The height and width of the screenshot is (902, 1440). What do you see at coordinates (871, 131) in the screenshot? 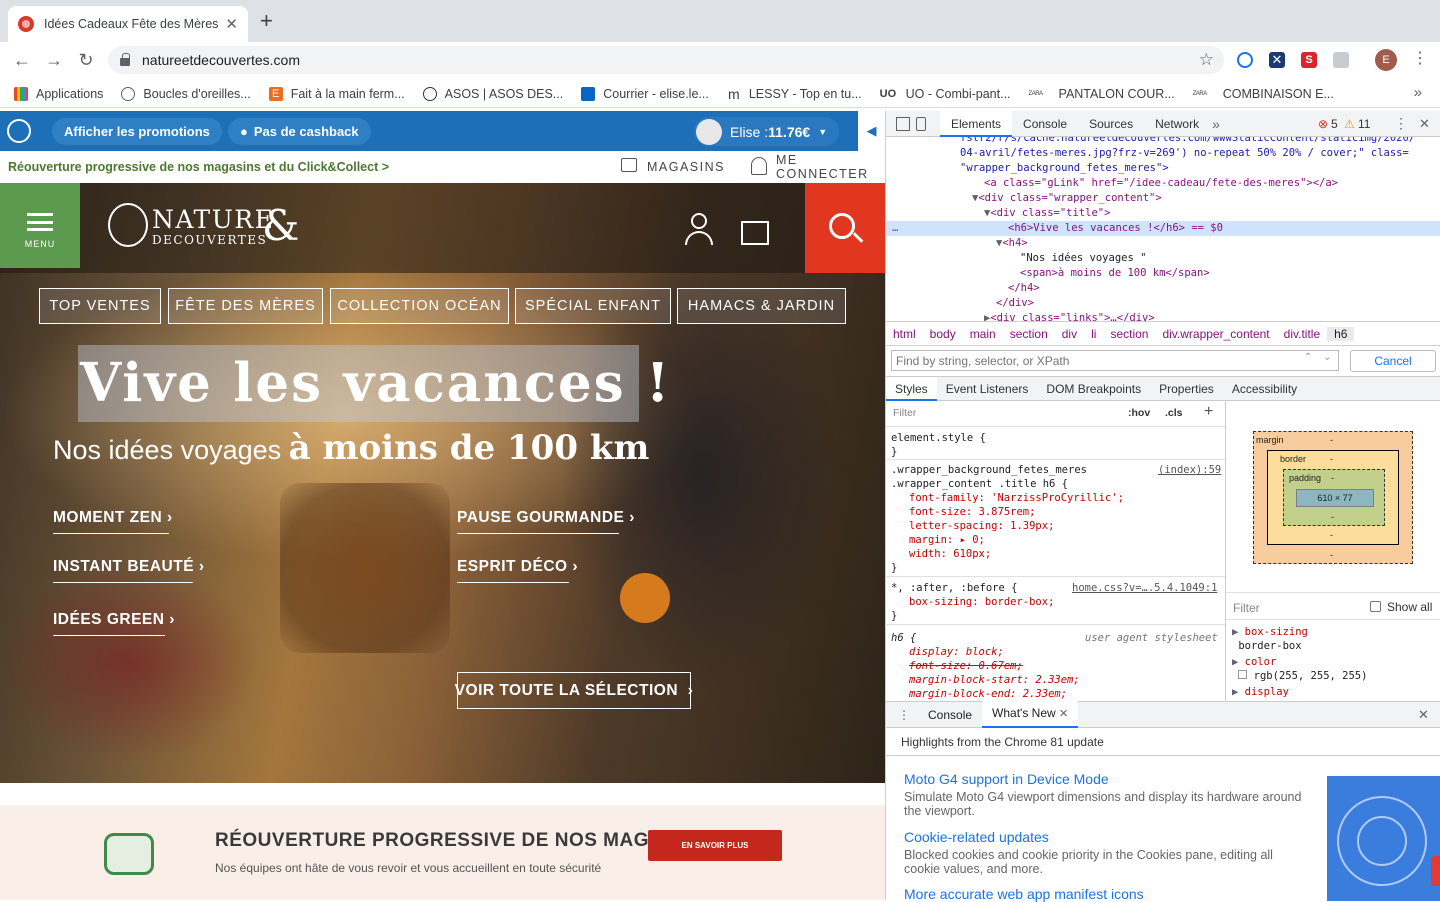
I see `collapse-arrow-icon: ◀` at bounding box center [871, 131].